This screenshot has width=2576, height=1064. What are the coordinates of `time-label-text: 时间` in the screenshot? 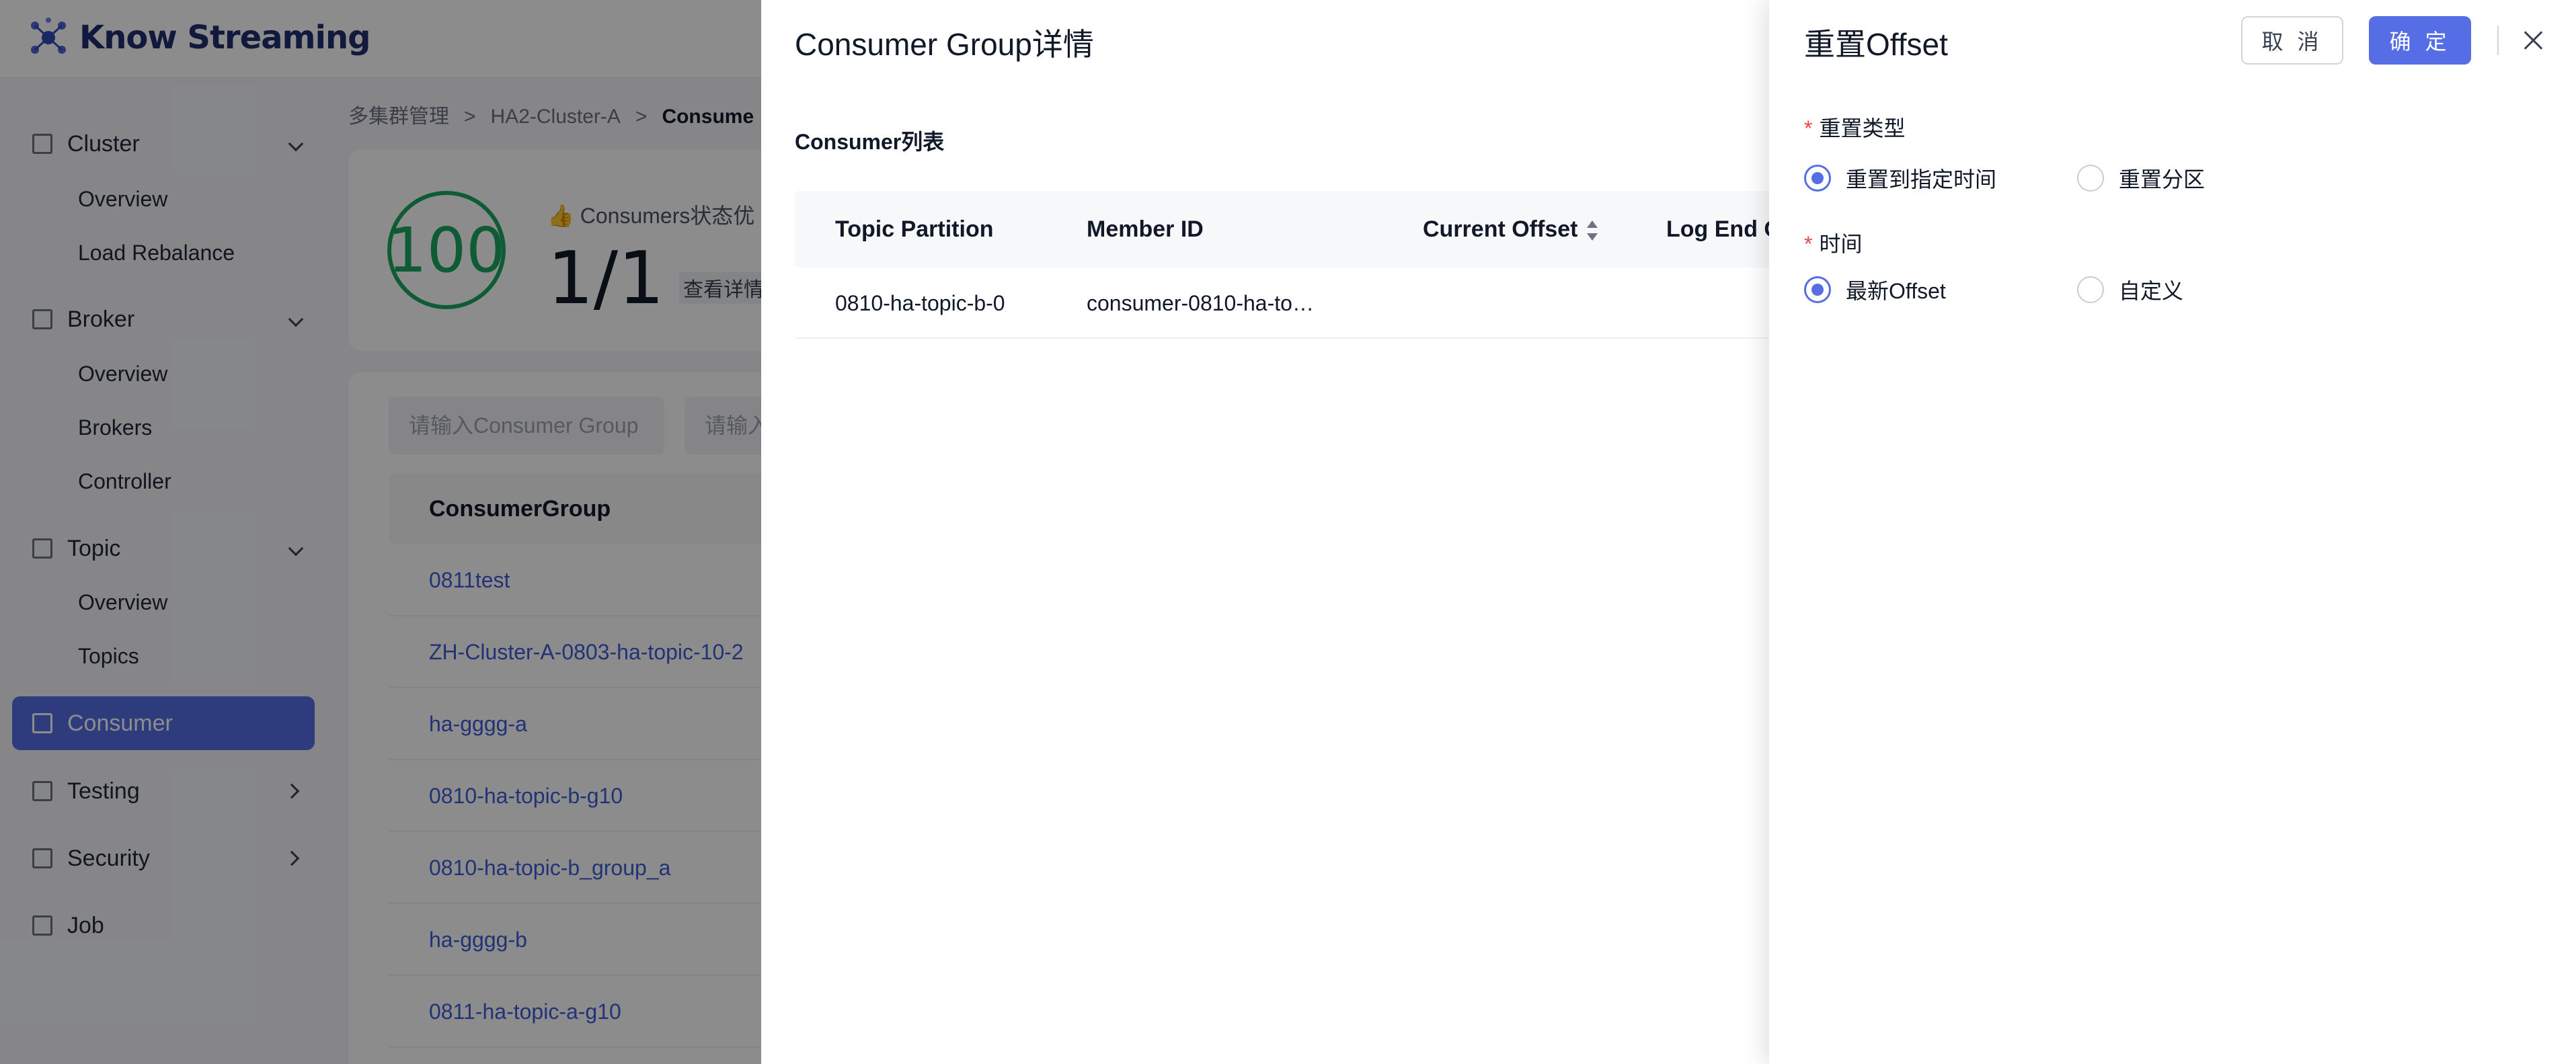 It's located at (1841, 244).